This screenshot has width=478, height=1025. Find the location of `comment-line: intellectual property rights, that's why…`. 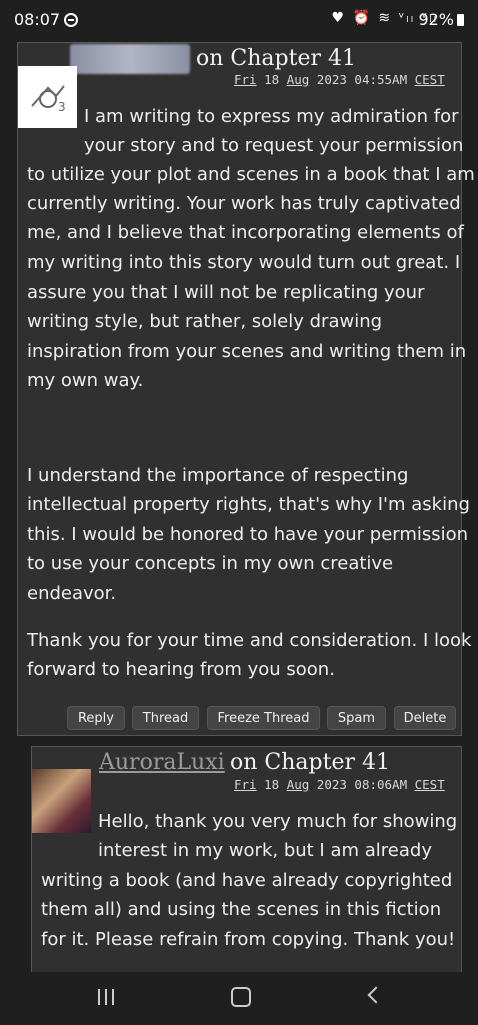

comment-line: intellectual property rights, that's why… is located at coordinates (248, 504).